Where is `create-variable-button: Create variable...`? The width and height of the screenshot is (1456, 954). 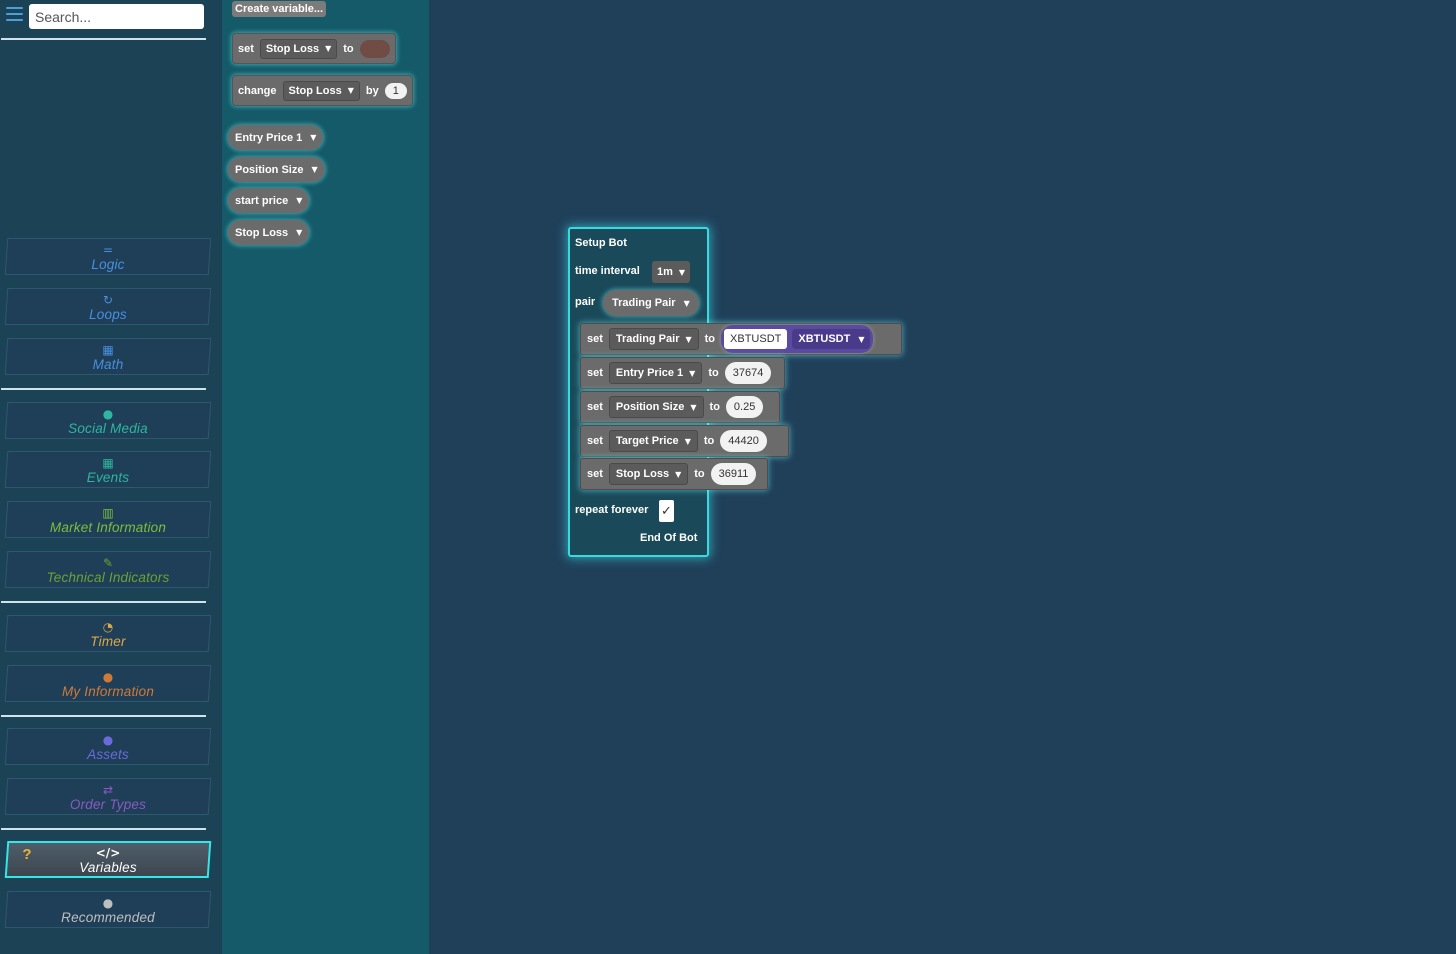
create-variable-button: Create variable... is located at coordinates (279, 9).